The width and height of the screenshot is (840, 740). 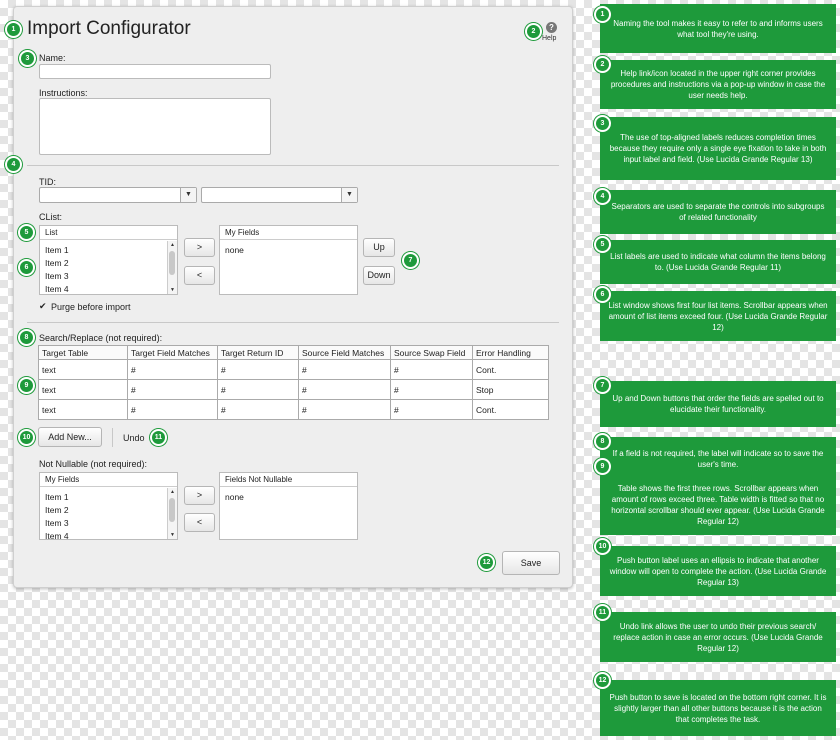 I want to click on annotation-marker: 8, so click(x=26, y=337).